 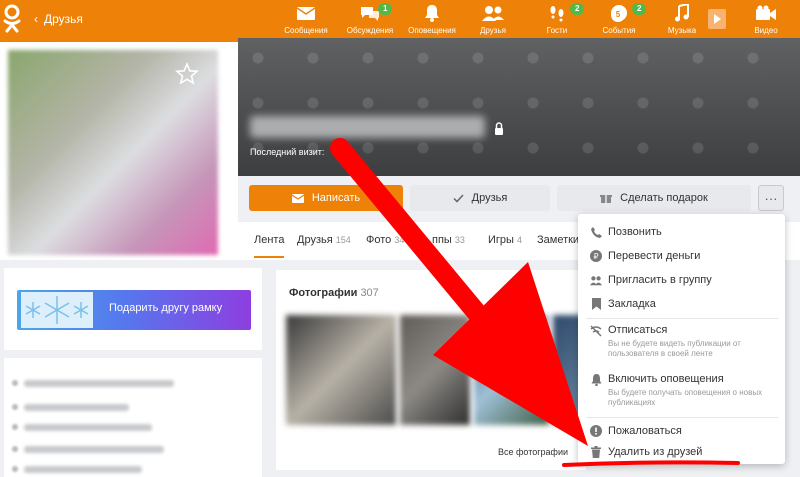 What do you see at coordinates (334, 293) in the screenshot?
I see `photos-title: Фотографии 307` at bounding box center [334, 293].